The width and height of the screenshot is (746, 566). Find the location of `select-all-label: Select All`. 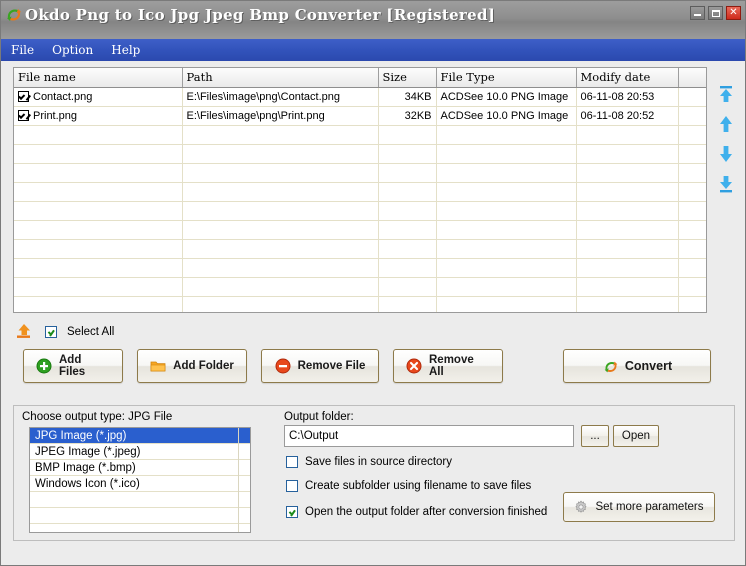

select-all-label: Select All is located at coordinates (91, 332).